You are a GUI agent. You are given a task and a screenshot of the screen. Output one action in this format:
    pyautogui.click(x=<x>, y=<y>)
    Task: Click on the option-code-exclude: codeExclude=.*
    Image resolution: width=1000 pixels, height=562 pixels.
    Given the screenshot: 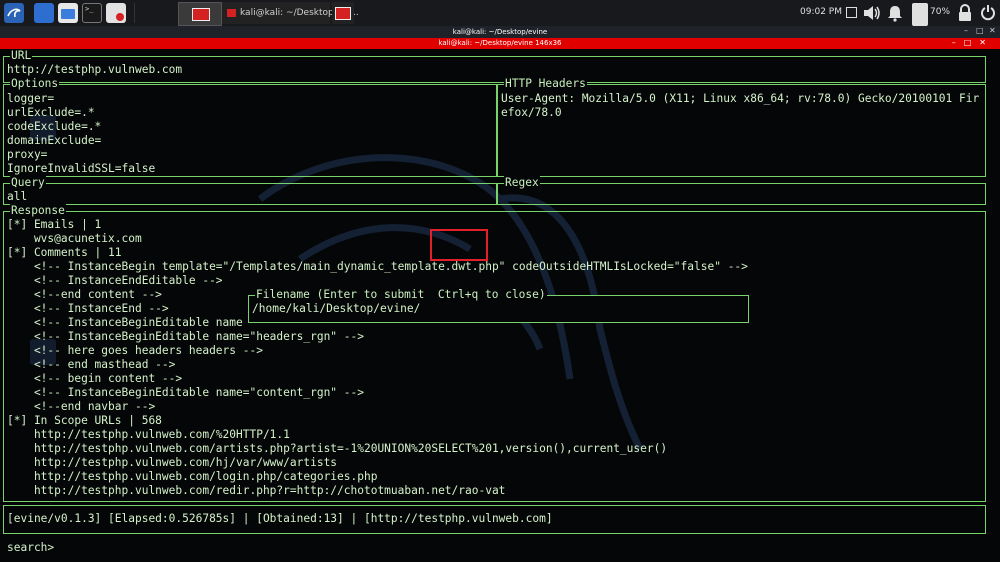 What is the action you would take?
    pyautogui.click(x=54, y=127)
    